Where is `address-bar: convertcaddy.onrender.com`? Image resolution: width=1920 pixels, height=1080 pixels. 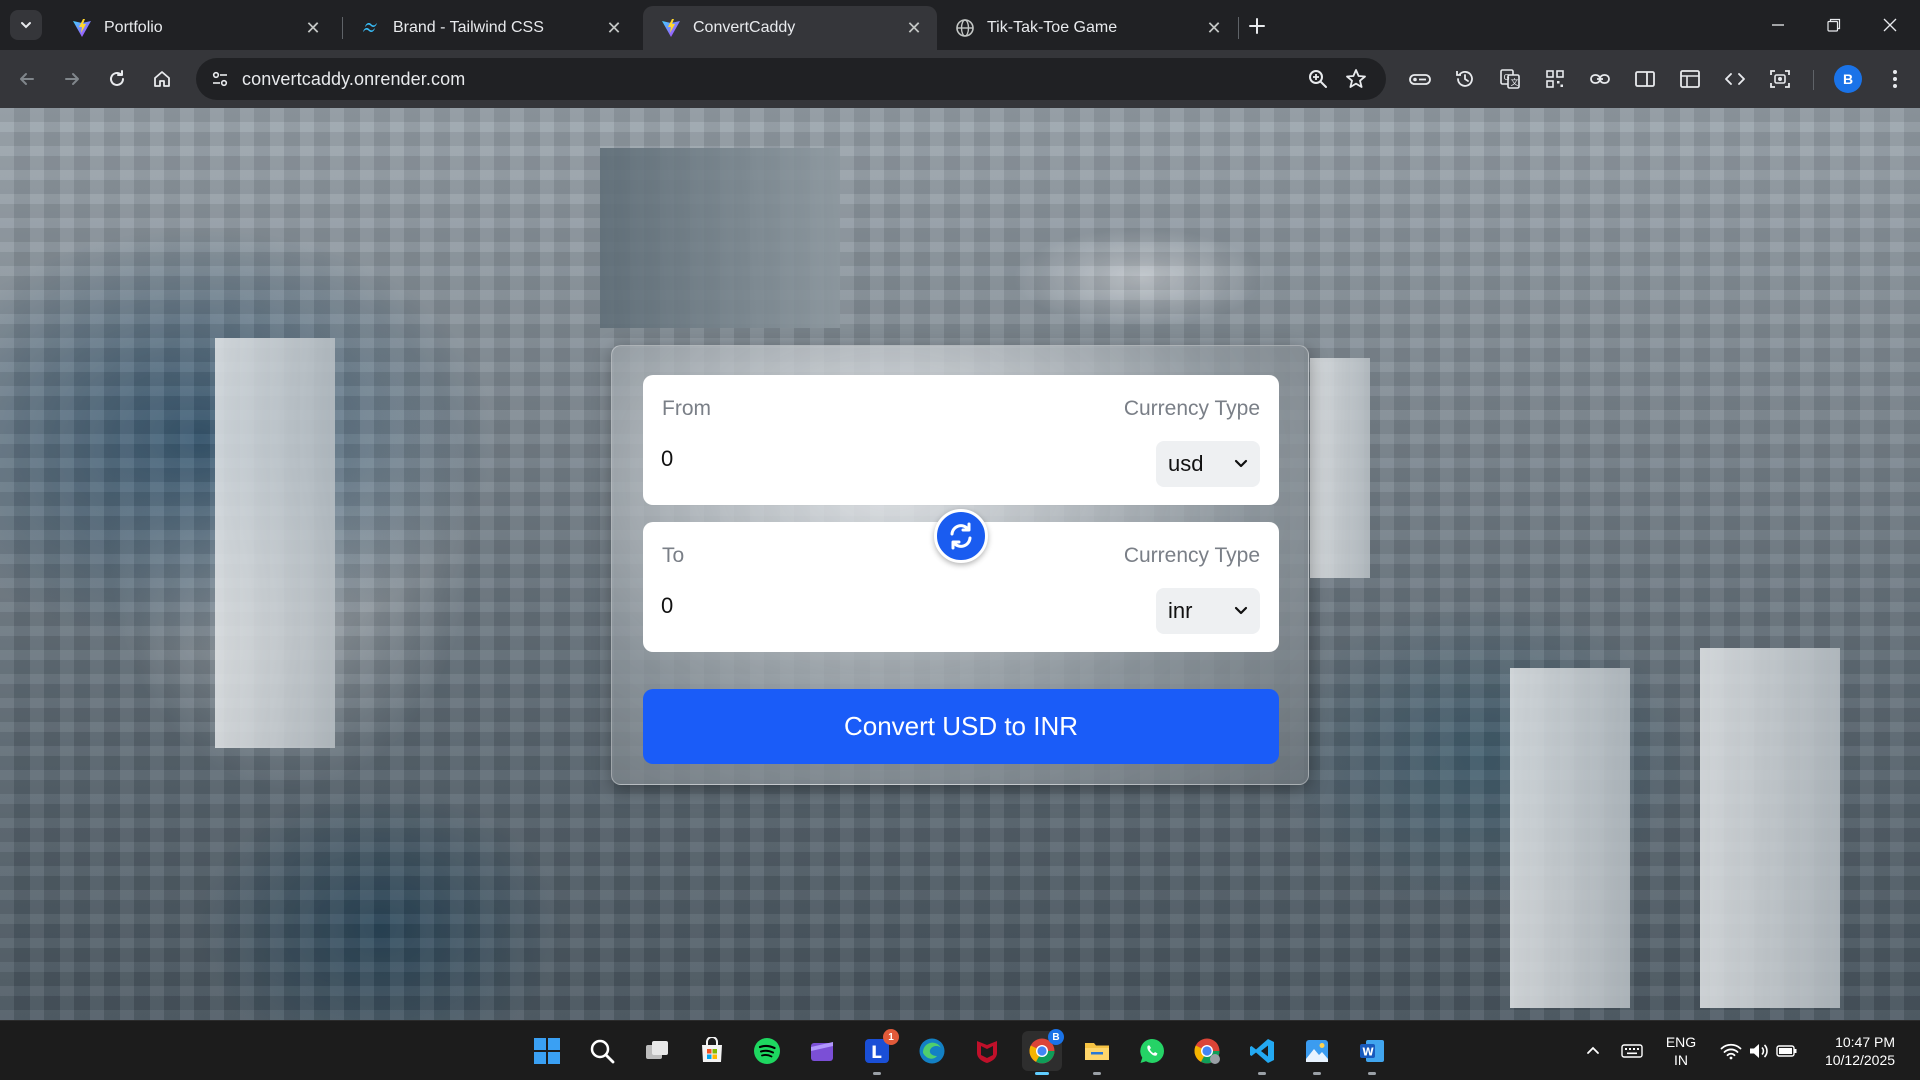 address-bar: convertcaddy.onrender.com is located at coordinates (791, 79).